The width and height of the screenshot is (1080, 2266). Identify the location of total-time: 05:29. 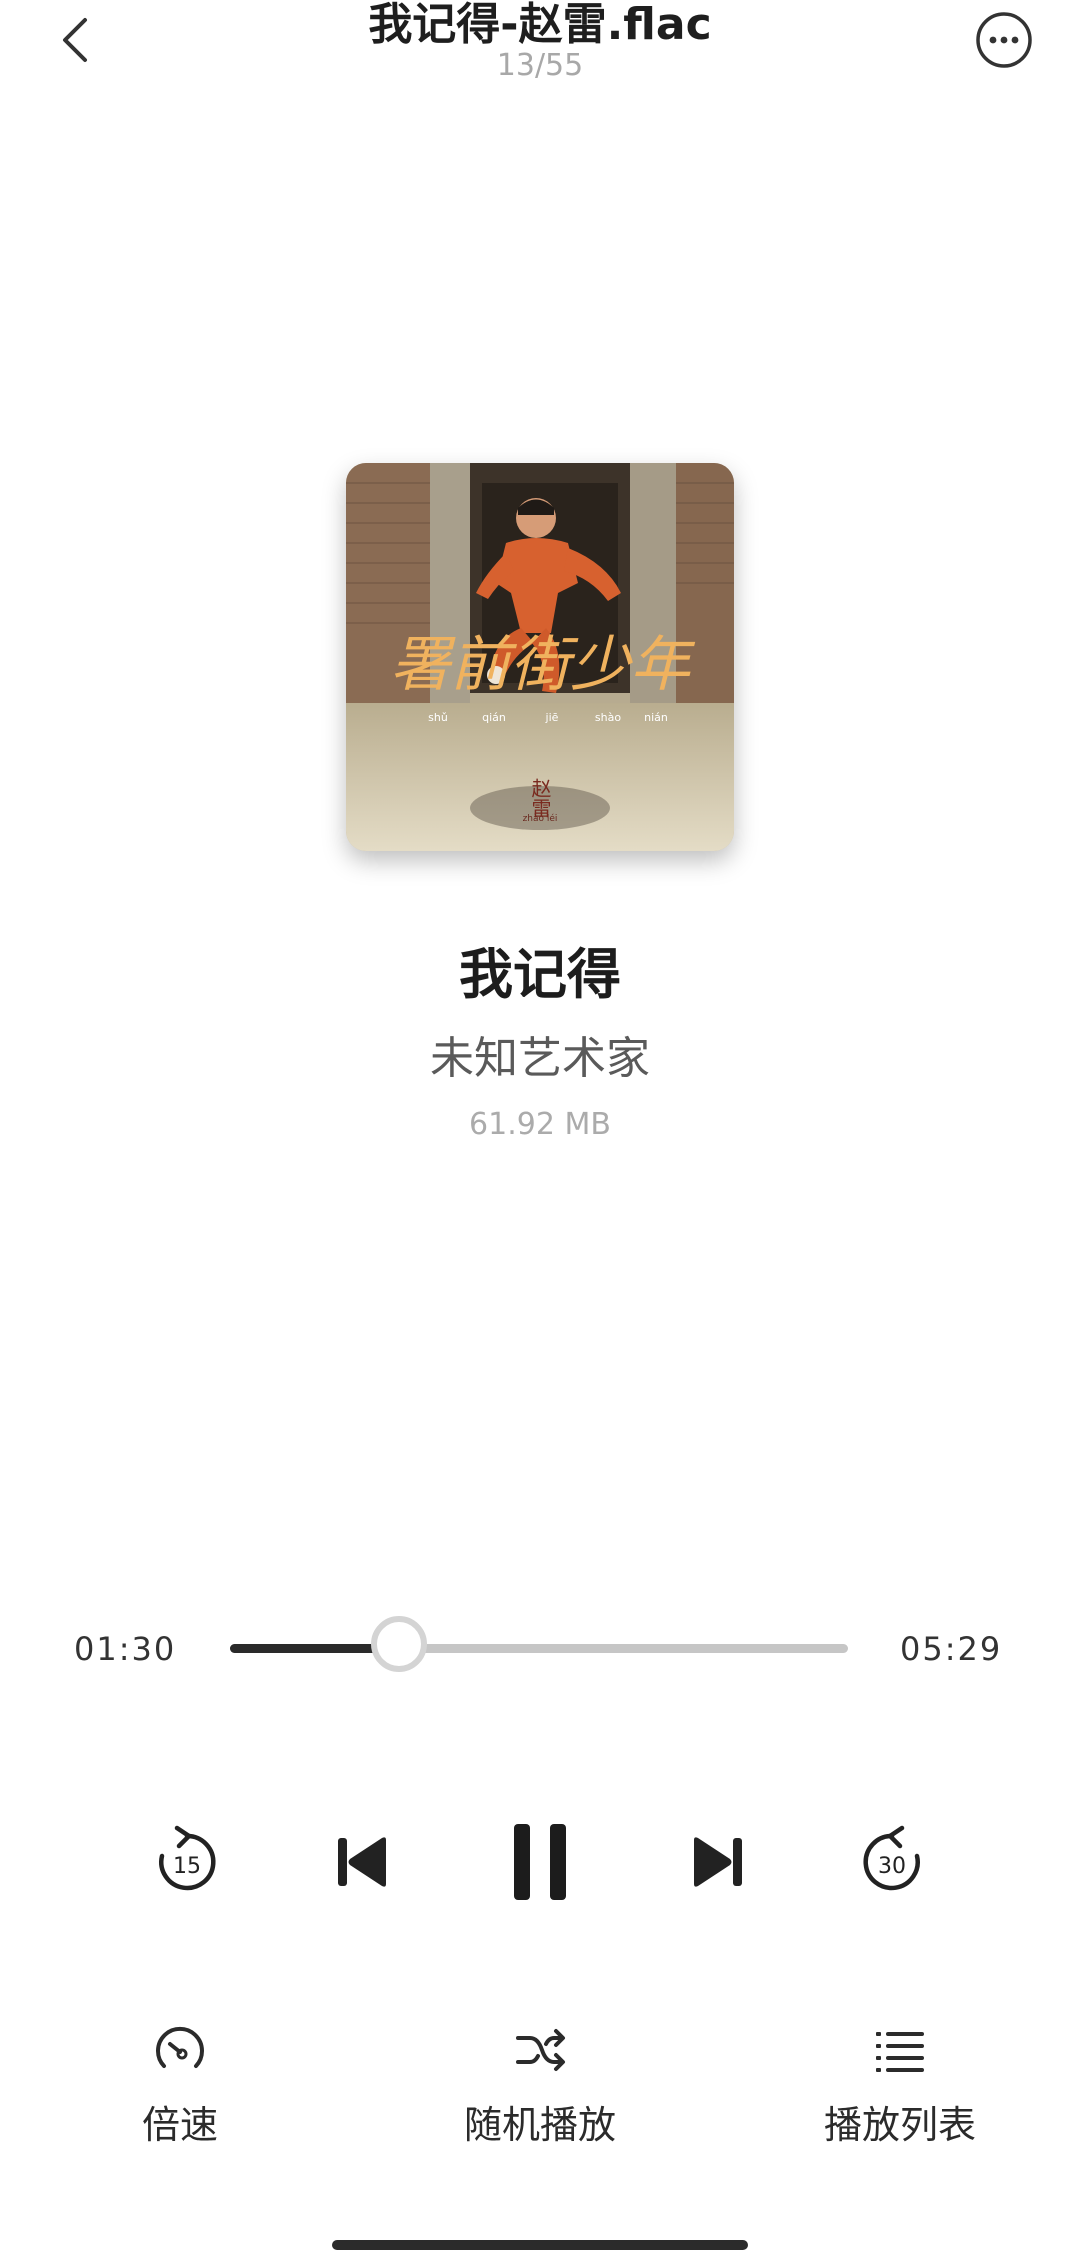
(951, 1649).